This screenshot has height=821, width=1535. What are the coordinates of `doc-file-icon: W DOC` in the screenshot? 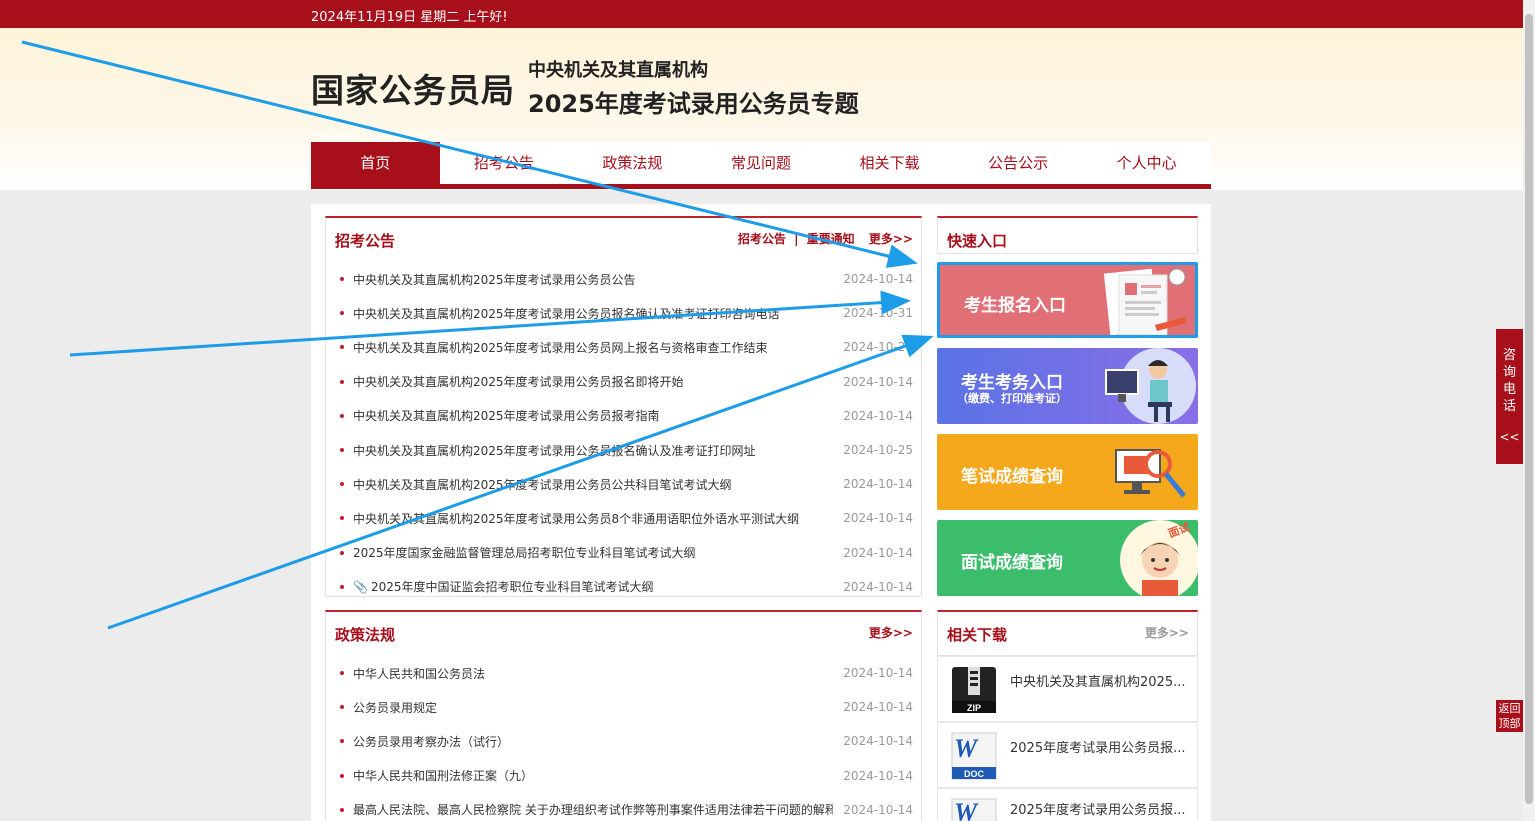 It's located at (974, 756).